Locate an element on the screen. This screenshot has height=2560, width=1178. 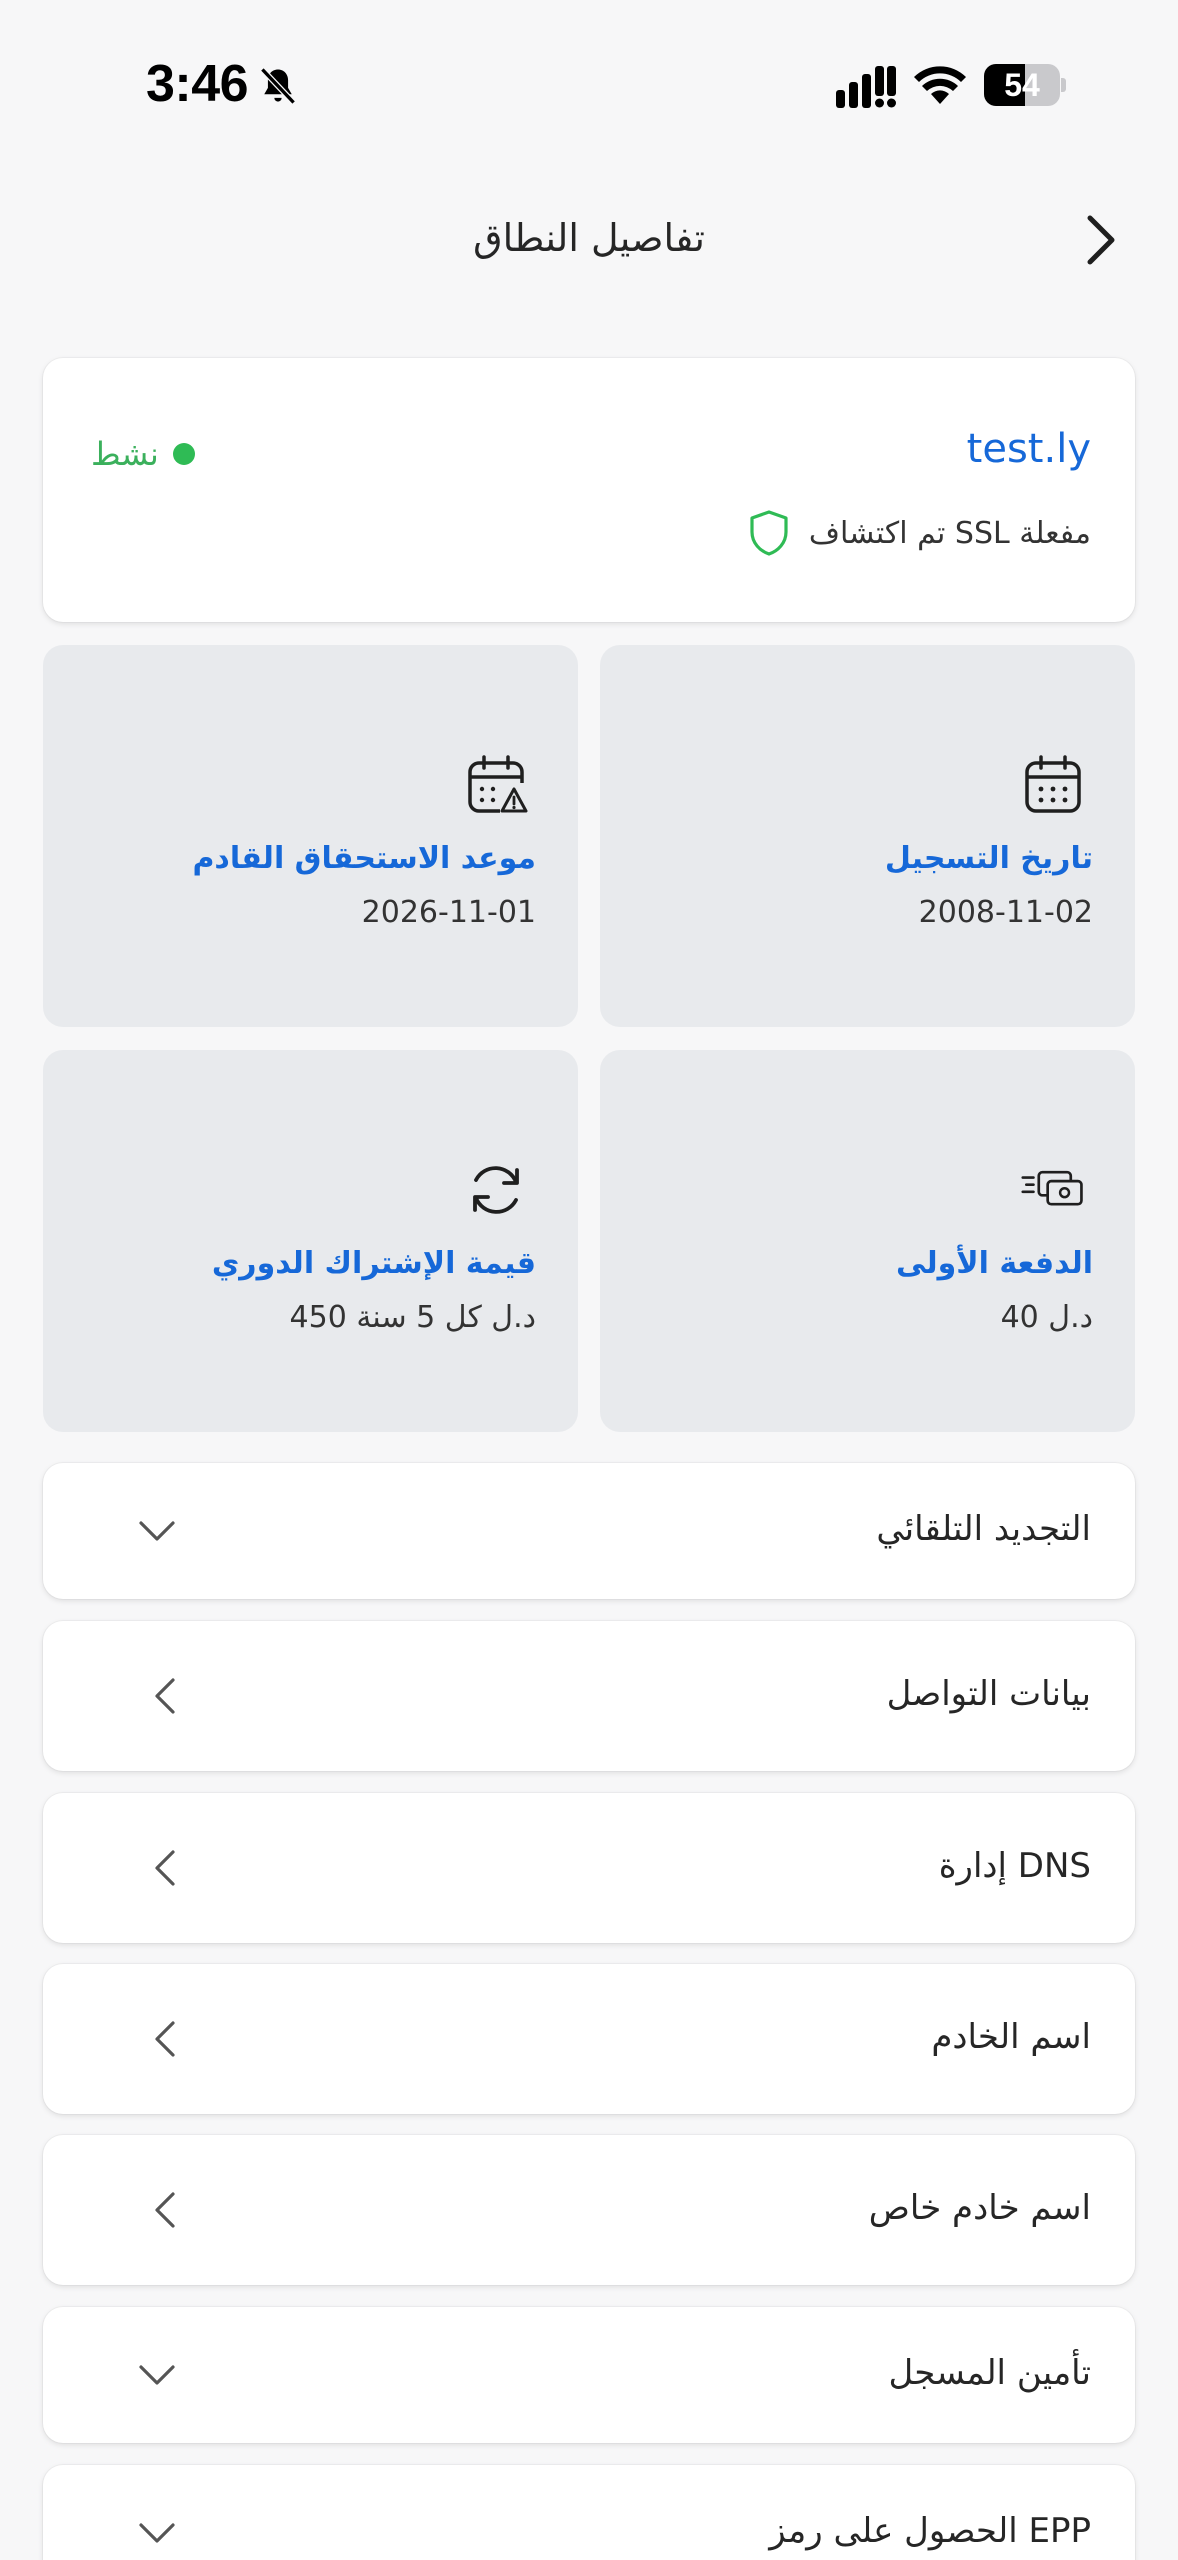
registration-date-tile: تاريخ التسجيل 2008-11-02 is located at coordinates (867, 836).